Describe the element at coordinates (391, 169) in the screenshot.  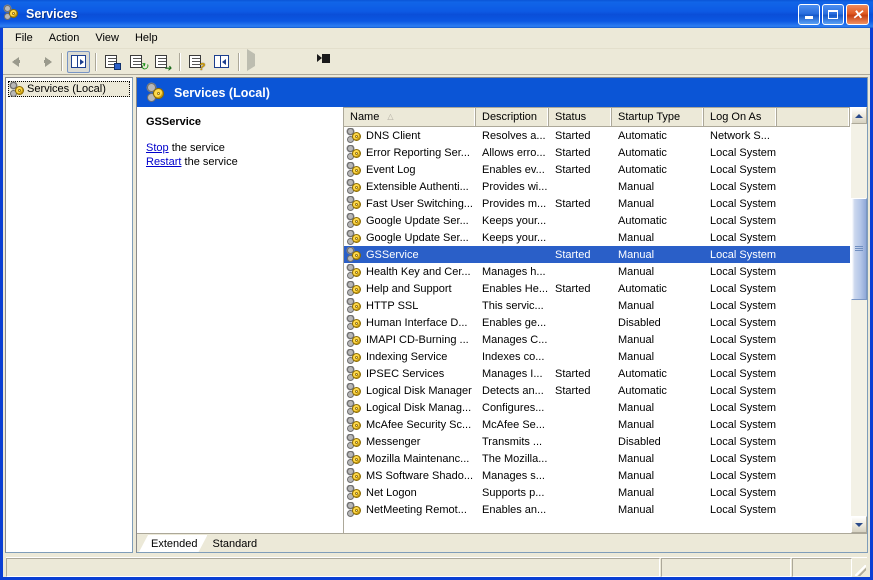
I see `service-name-label: Event Log` at that location.